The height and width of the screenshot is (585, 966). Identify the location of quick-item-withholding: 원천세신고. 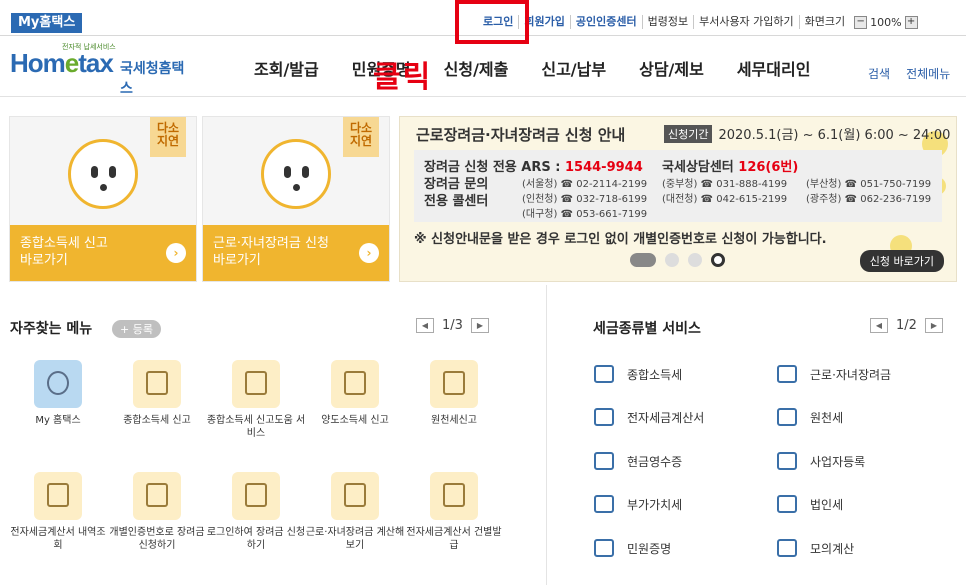
(454, 393).